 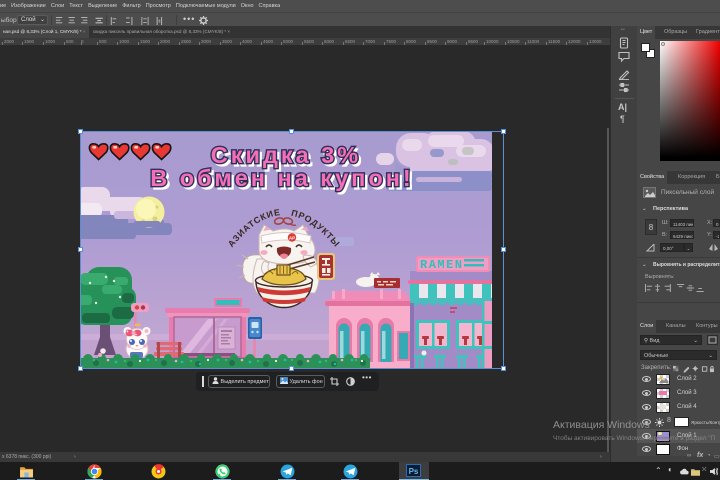 What do you see at coordinates (281, 178) in the screenshot?
I see `svg-text: В обмен на купон!` at bounding box center [281, 178].